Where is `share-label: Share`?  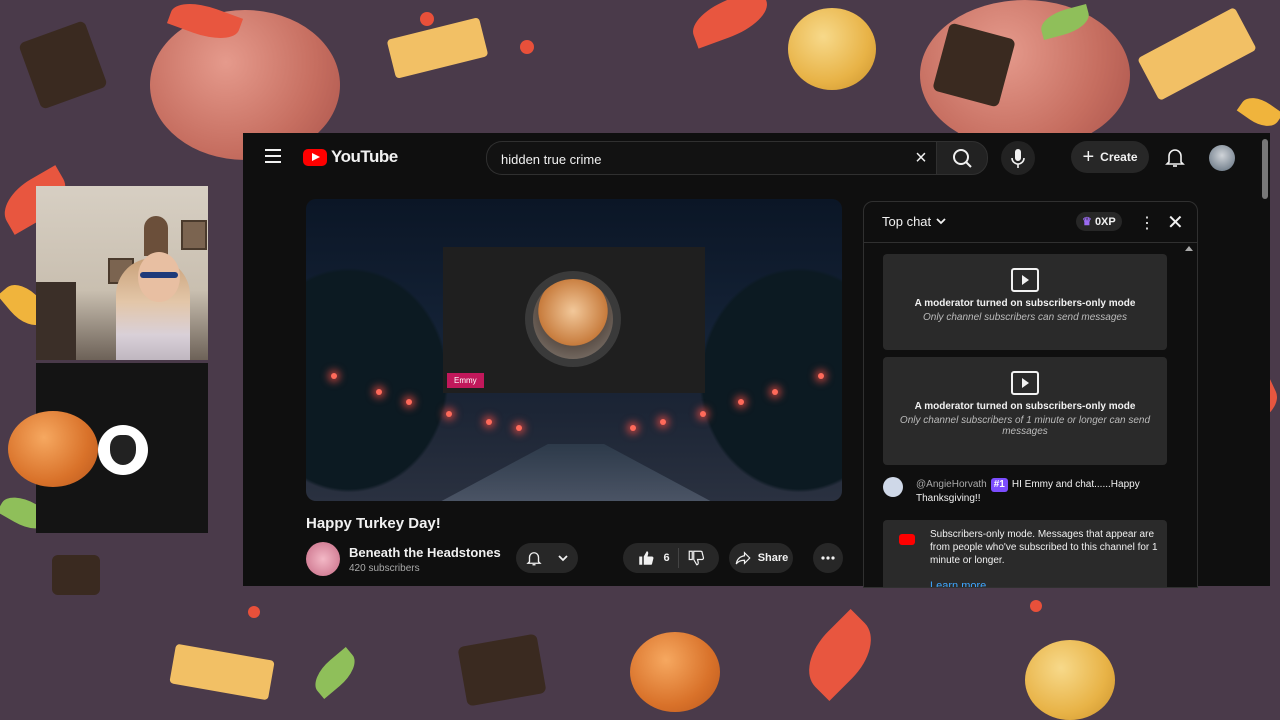 share-label: Share is located at coordinates (773, 558).